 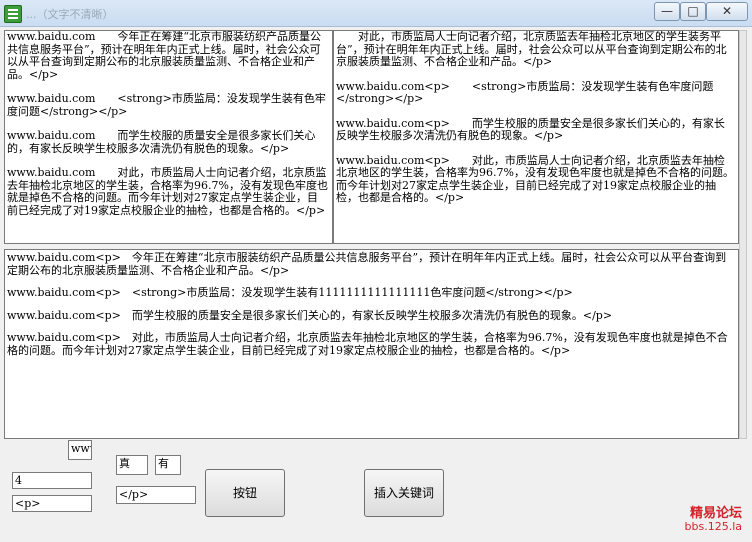 I want to click on close-button: ✕, so click(x=727, y=11).